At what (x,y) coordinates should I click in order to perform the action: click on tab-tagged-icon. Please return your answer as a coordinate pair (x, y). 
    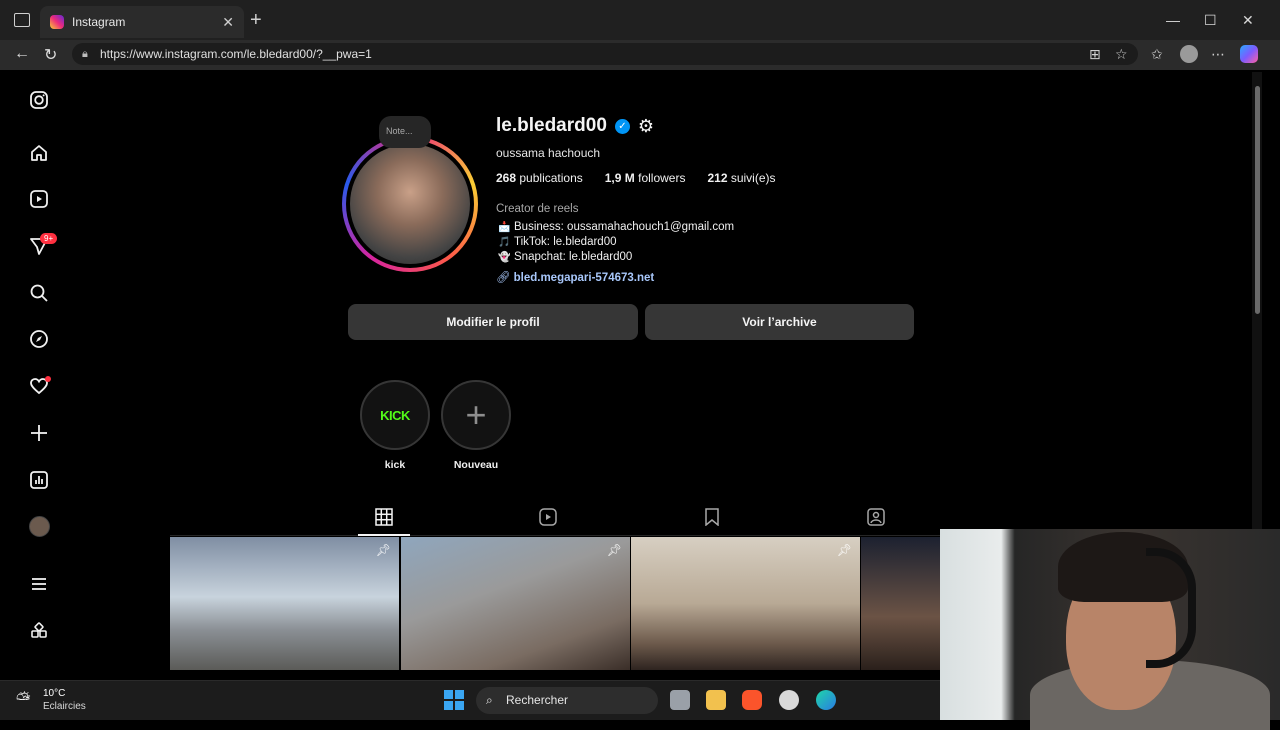
    Looking at the image, I should click on (876, 518).